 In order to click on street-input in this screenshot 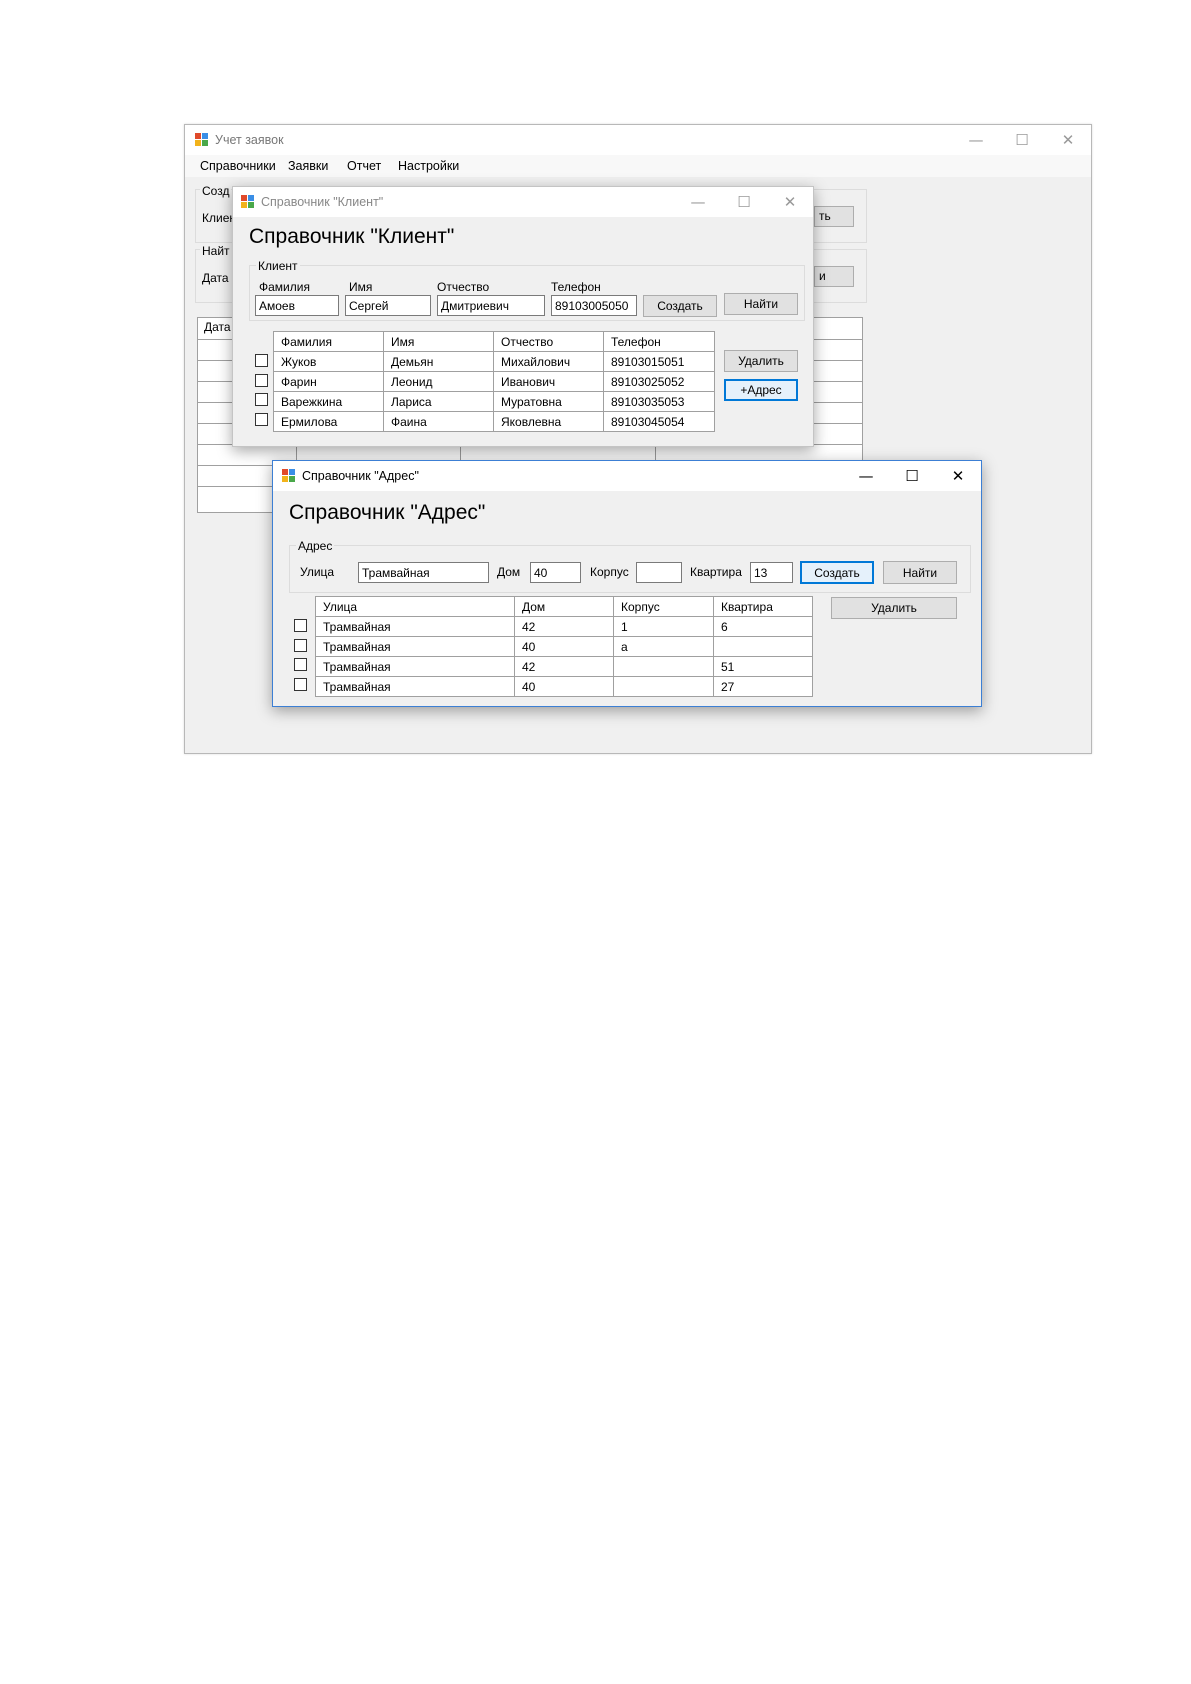, I will do `click(423, 572)`.